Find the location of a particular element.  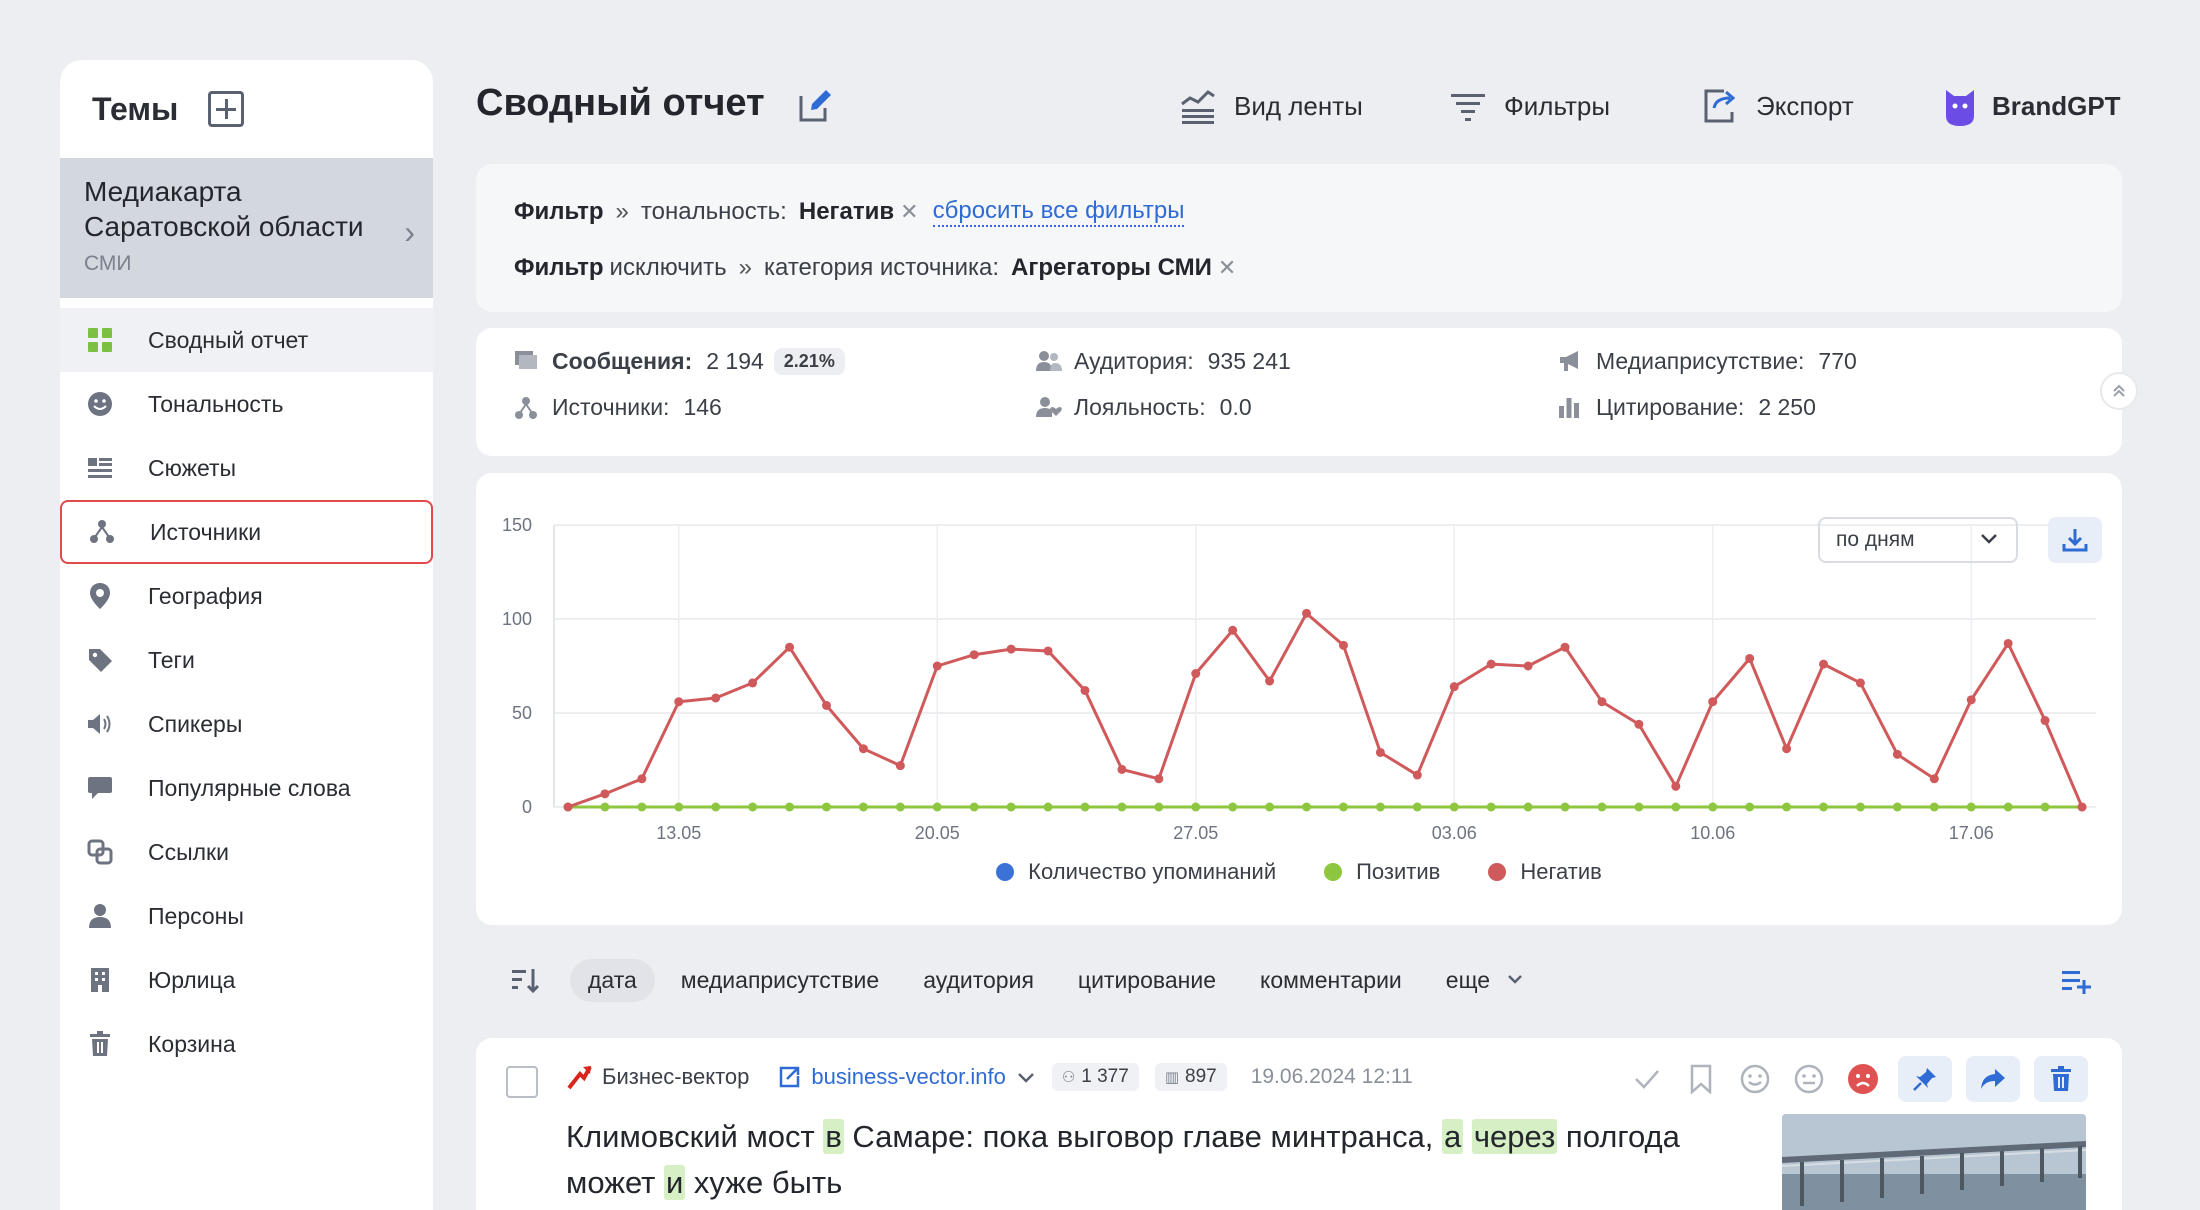

sidebar-item-popular-words: Популярные слова is located at coordinates (246, 788).